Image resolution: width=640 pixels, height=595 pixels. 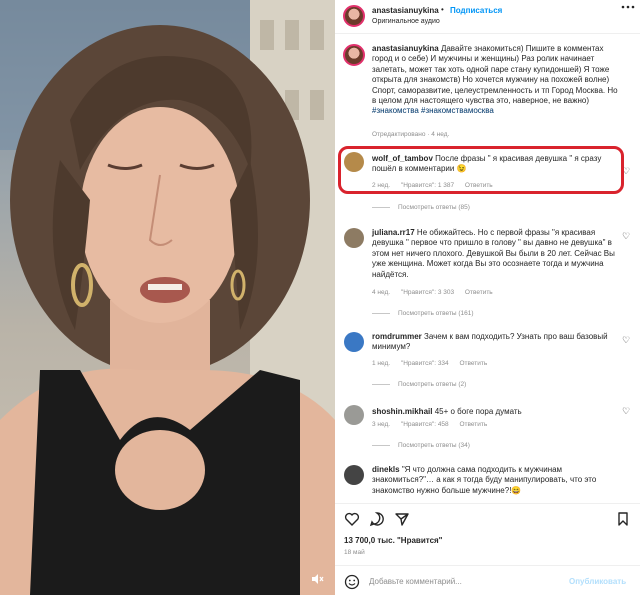 What do you see at coordinates (393, 232) in the screenshot?
I see `commenter-username: juliana.rr17` at bounding box center [393, 232].